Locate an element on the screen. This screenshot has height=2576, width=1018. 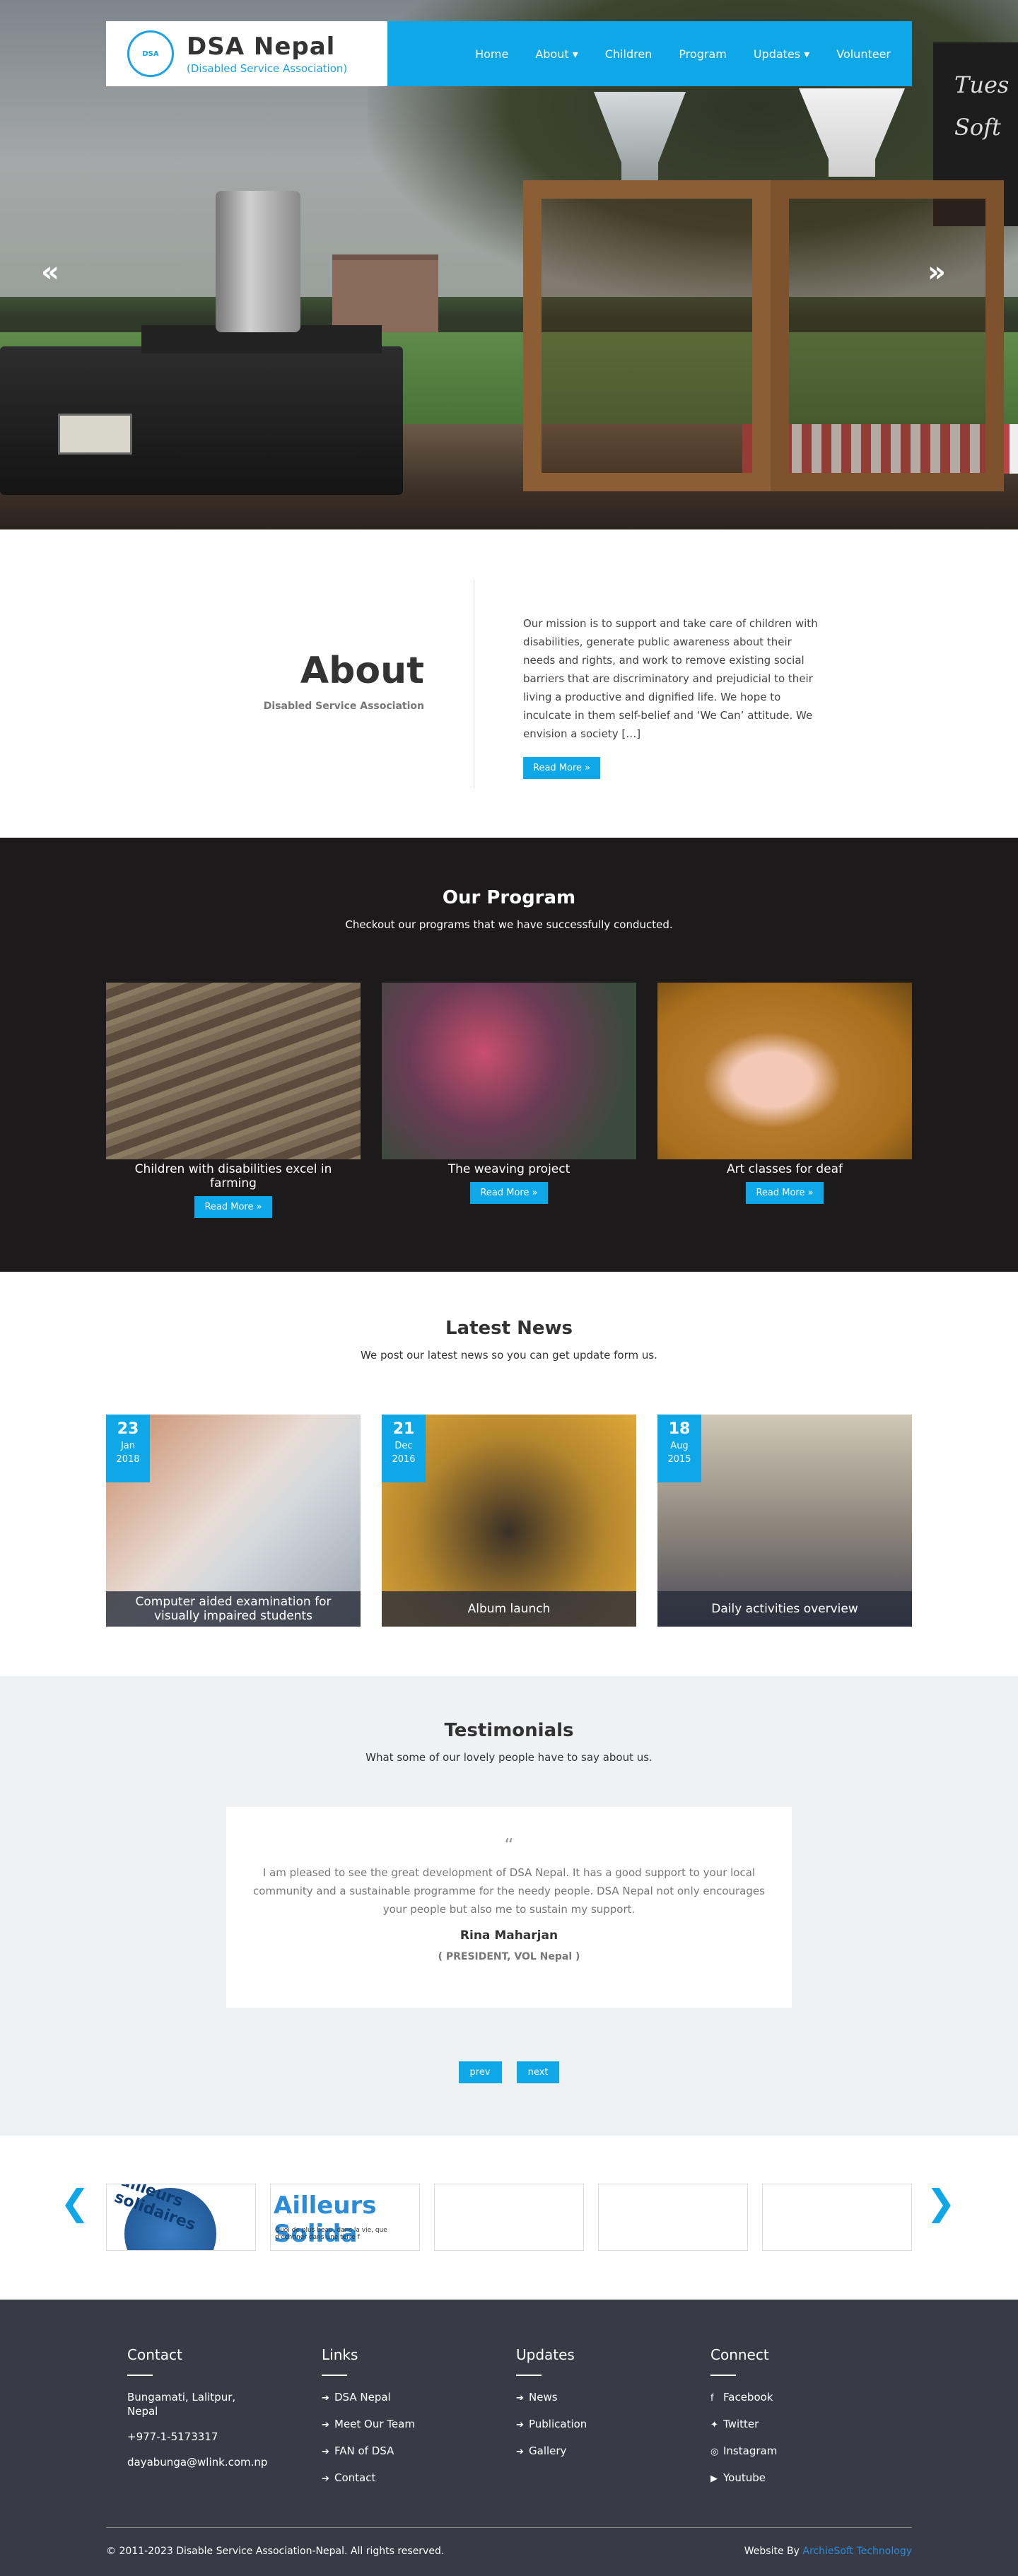
news-year: 2018 is located at coordinates (128, 1460).